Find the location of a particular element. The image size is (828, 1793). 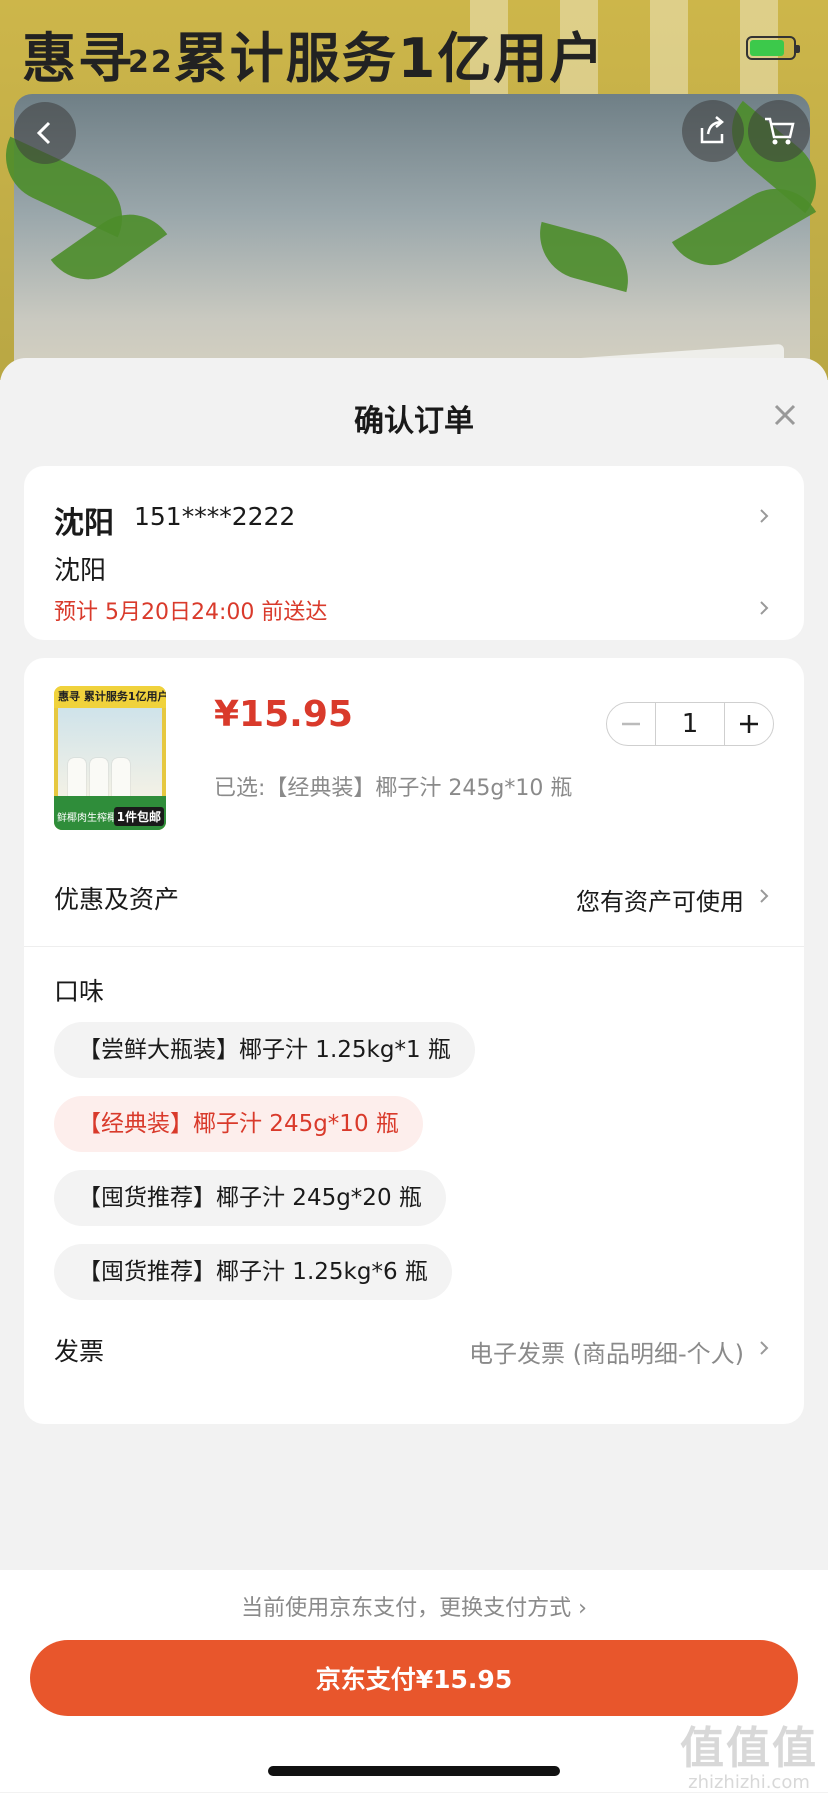

battery-icon is located at coordinates (773, 48).